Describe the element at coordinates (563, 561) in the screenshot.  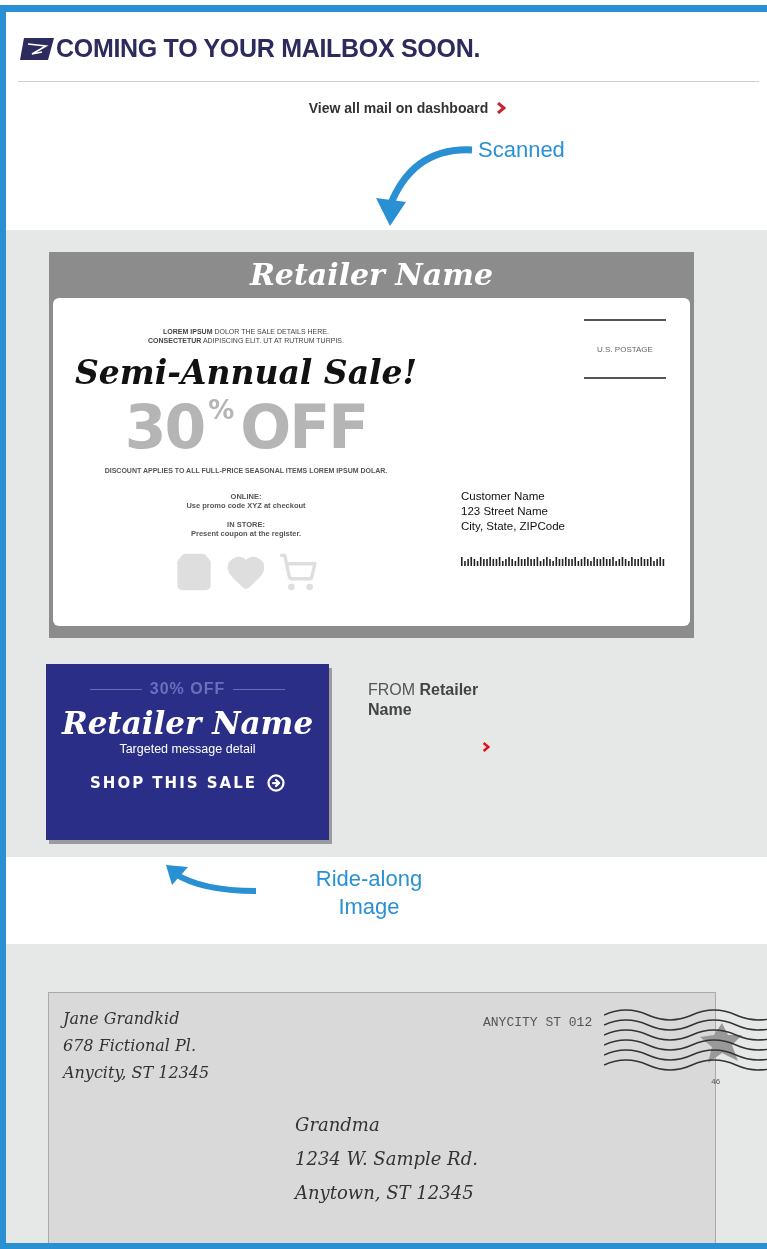
I see `barcode-icon` at that location.